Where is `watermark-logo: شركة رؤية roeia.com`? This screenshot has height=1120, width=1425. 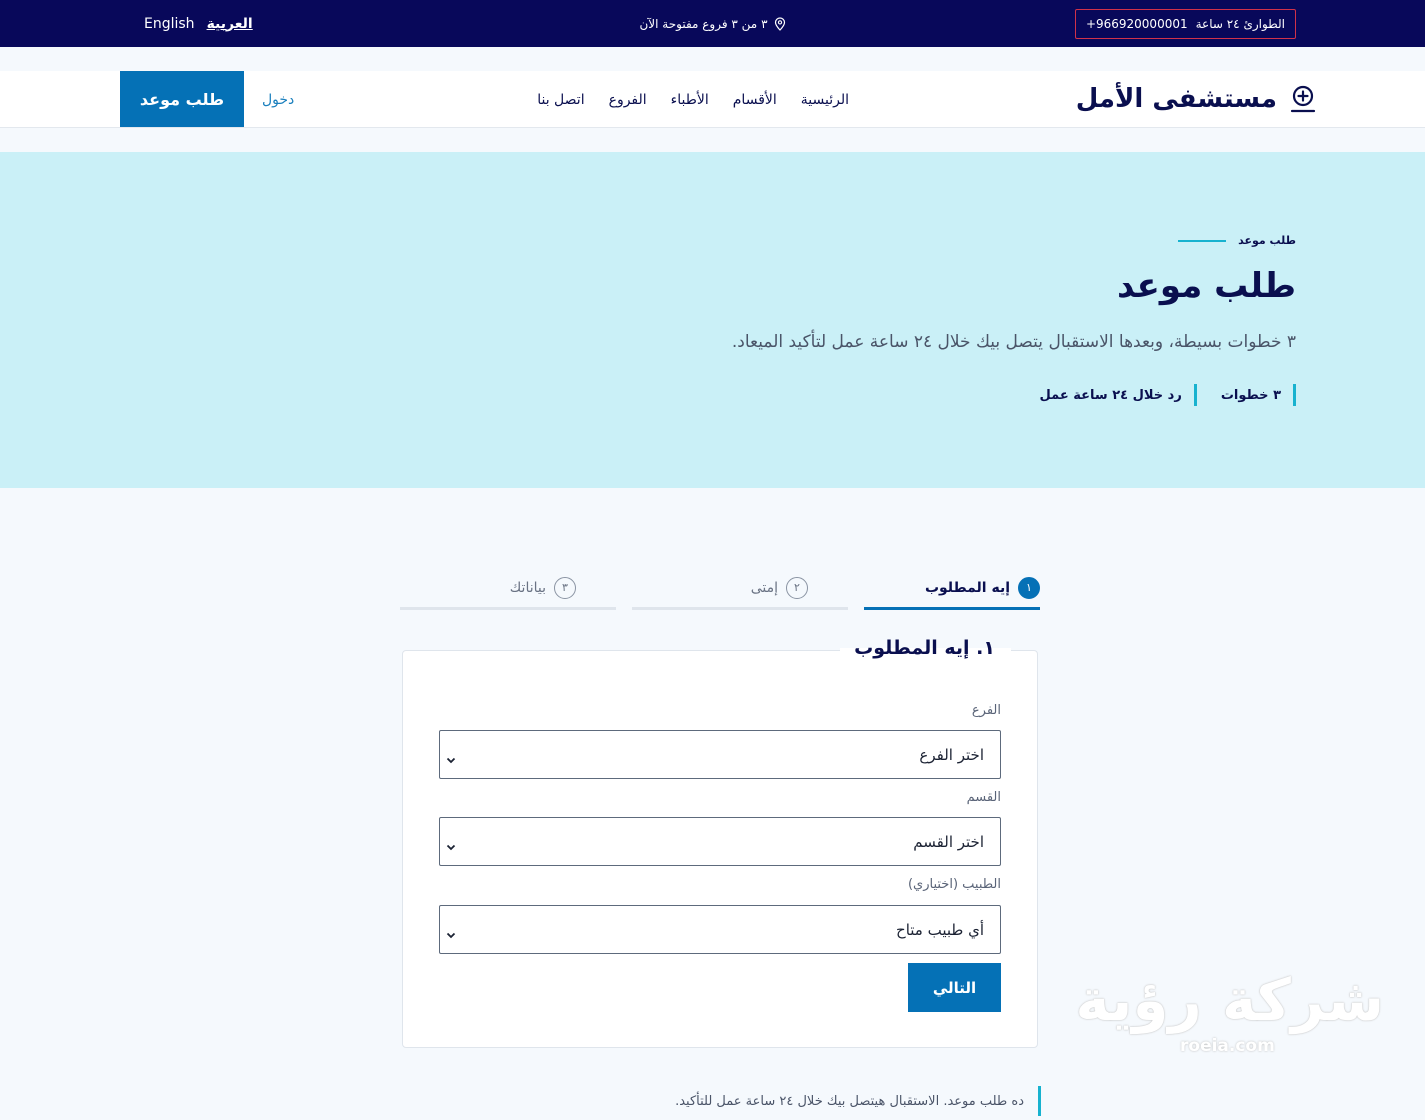 watermark-logo: شركة رؤية roeia.com is located at coordinates (1229, 1016).